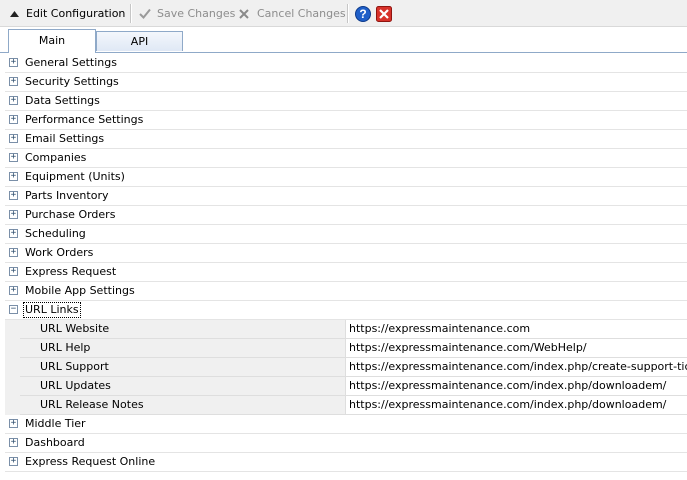 Image resolution: width=687 pixels, height=480 pixels. What do you see at coordinates (301, 13) in the screenshot?
I see `cancel-changes-label: Cancel Changes` at bounding box center [301, 13].